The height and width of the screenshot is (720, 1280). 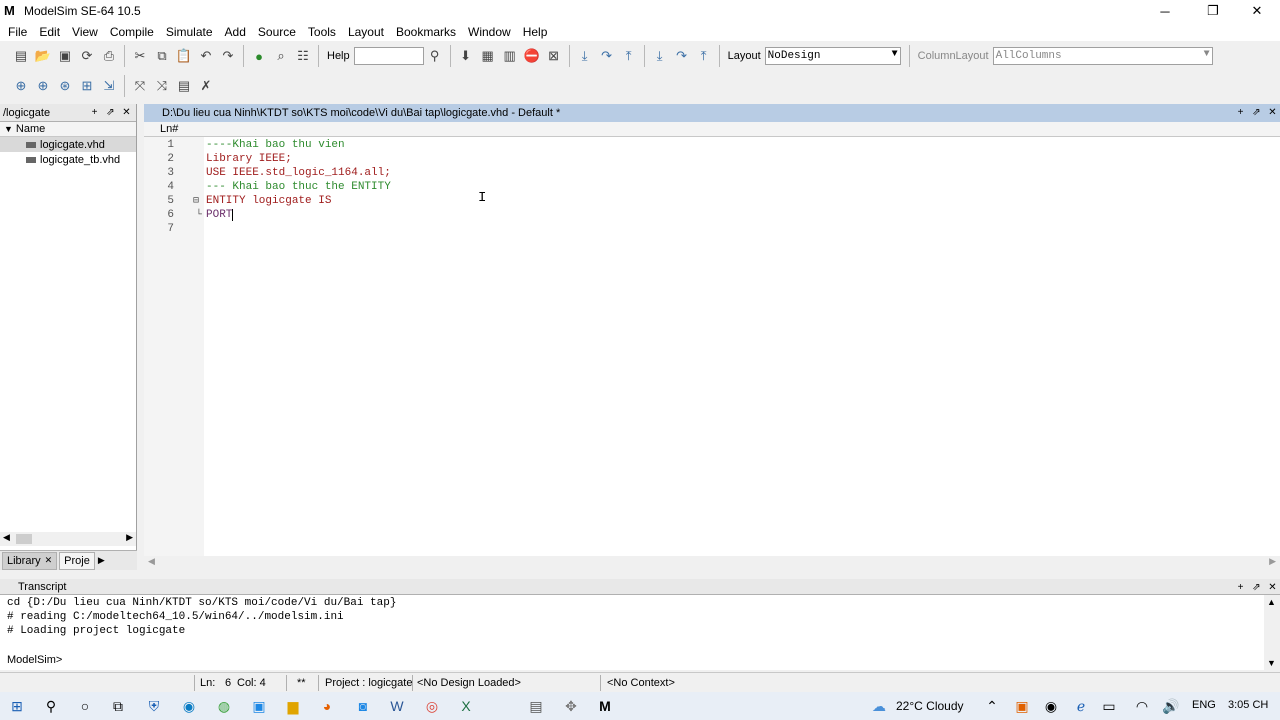 I want to click on edge-browser-icon: ◉, so click(x=189, y=706).